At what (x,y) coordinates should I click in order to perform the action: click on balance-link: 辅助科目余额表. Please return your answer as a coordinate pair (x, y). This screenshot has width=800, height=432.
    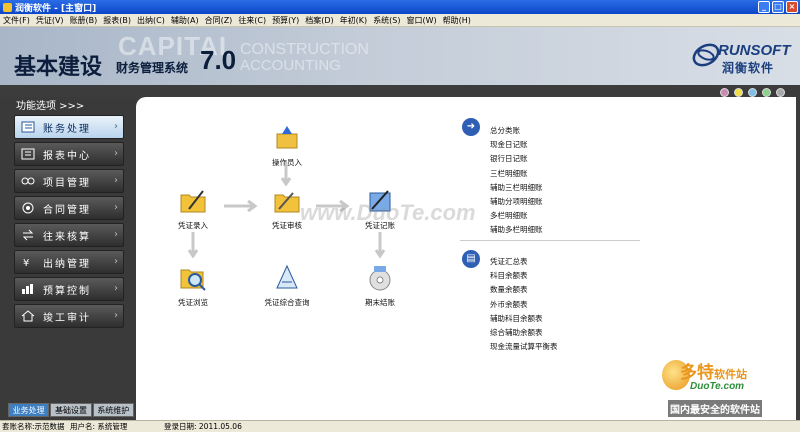
    Looking at the image, I should click on (524, 319).